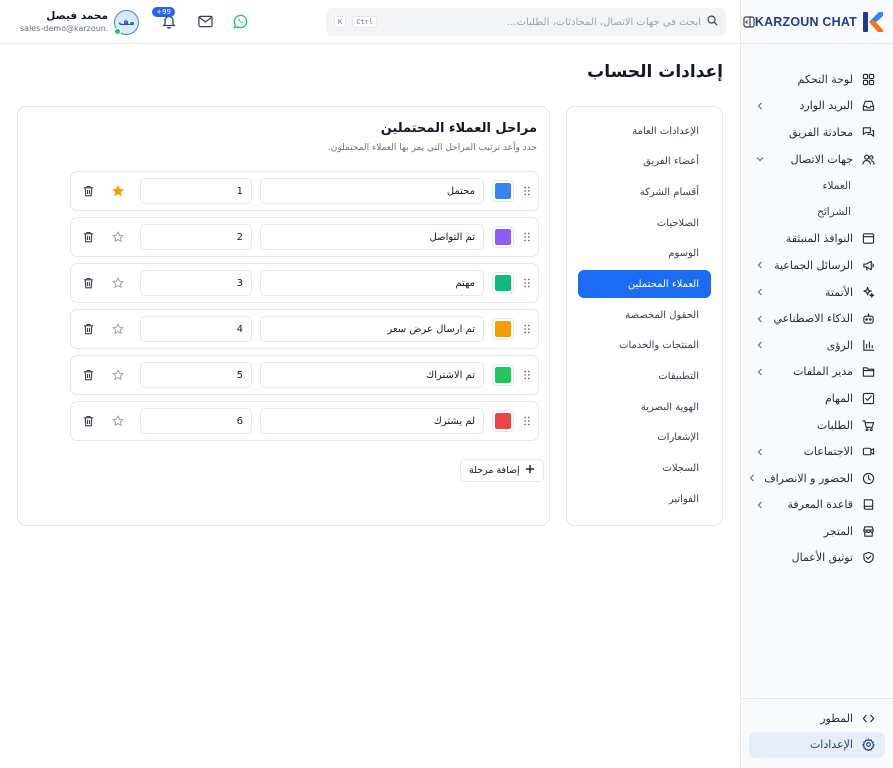  What do you see at coordinates (817, 531) in the screenshot?
I see `sidebar-item-store: المتجر` at bounding box center [817, 531].